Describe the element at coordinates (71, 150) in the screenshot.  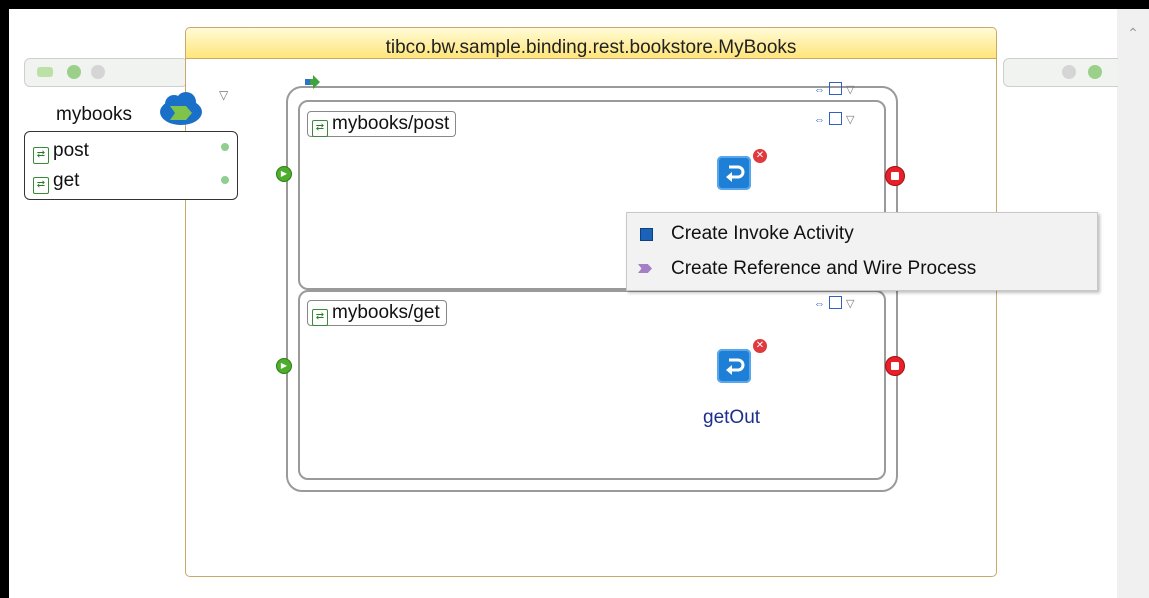
I see `operation-label: post` at that location.